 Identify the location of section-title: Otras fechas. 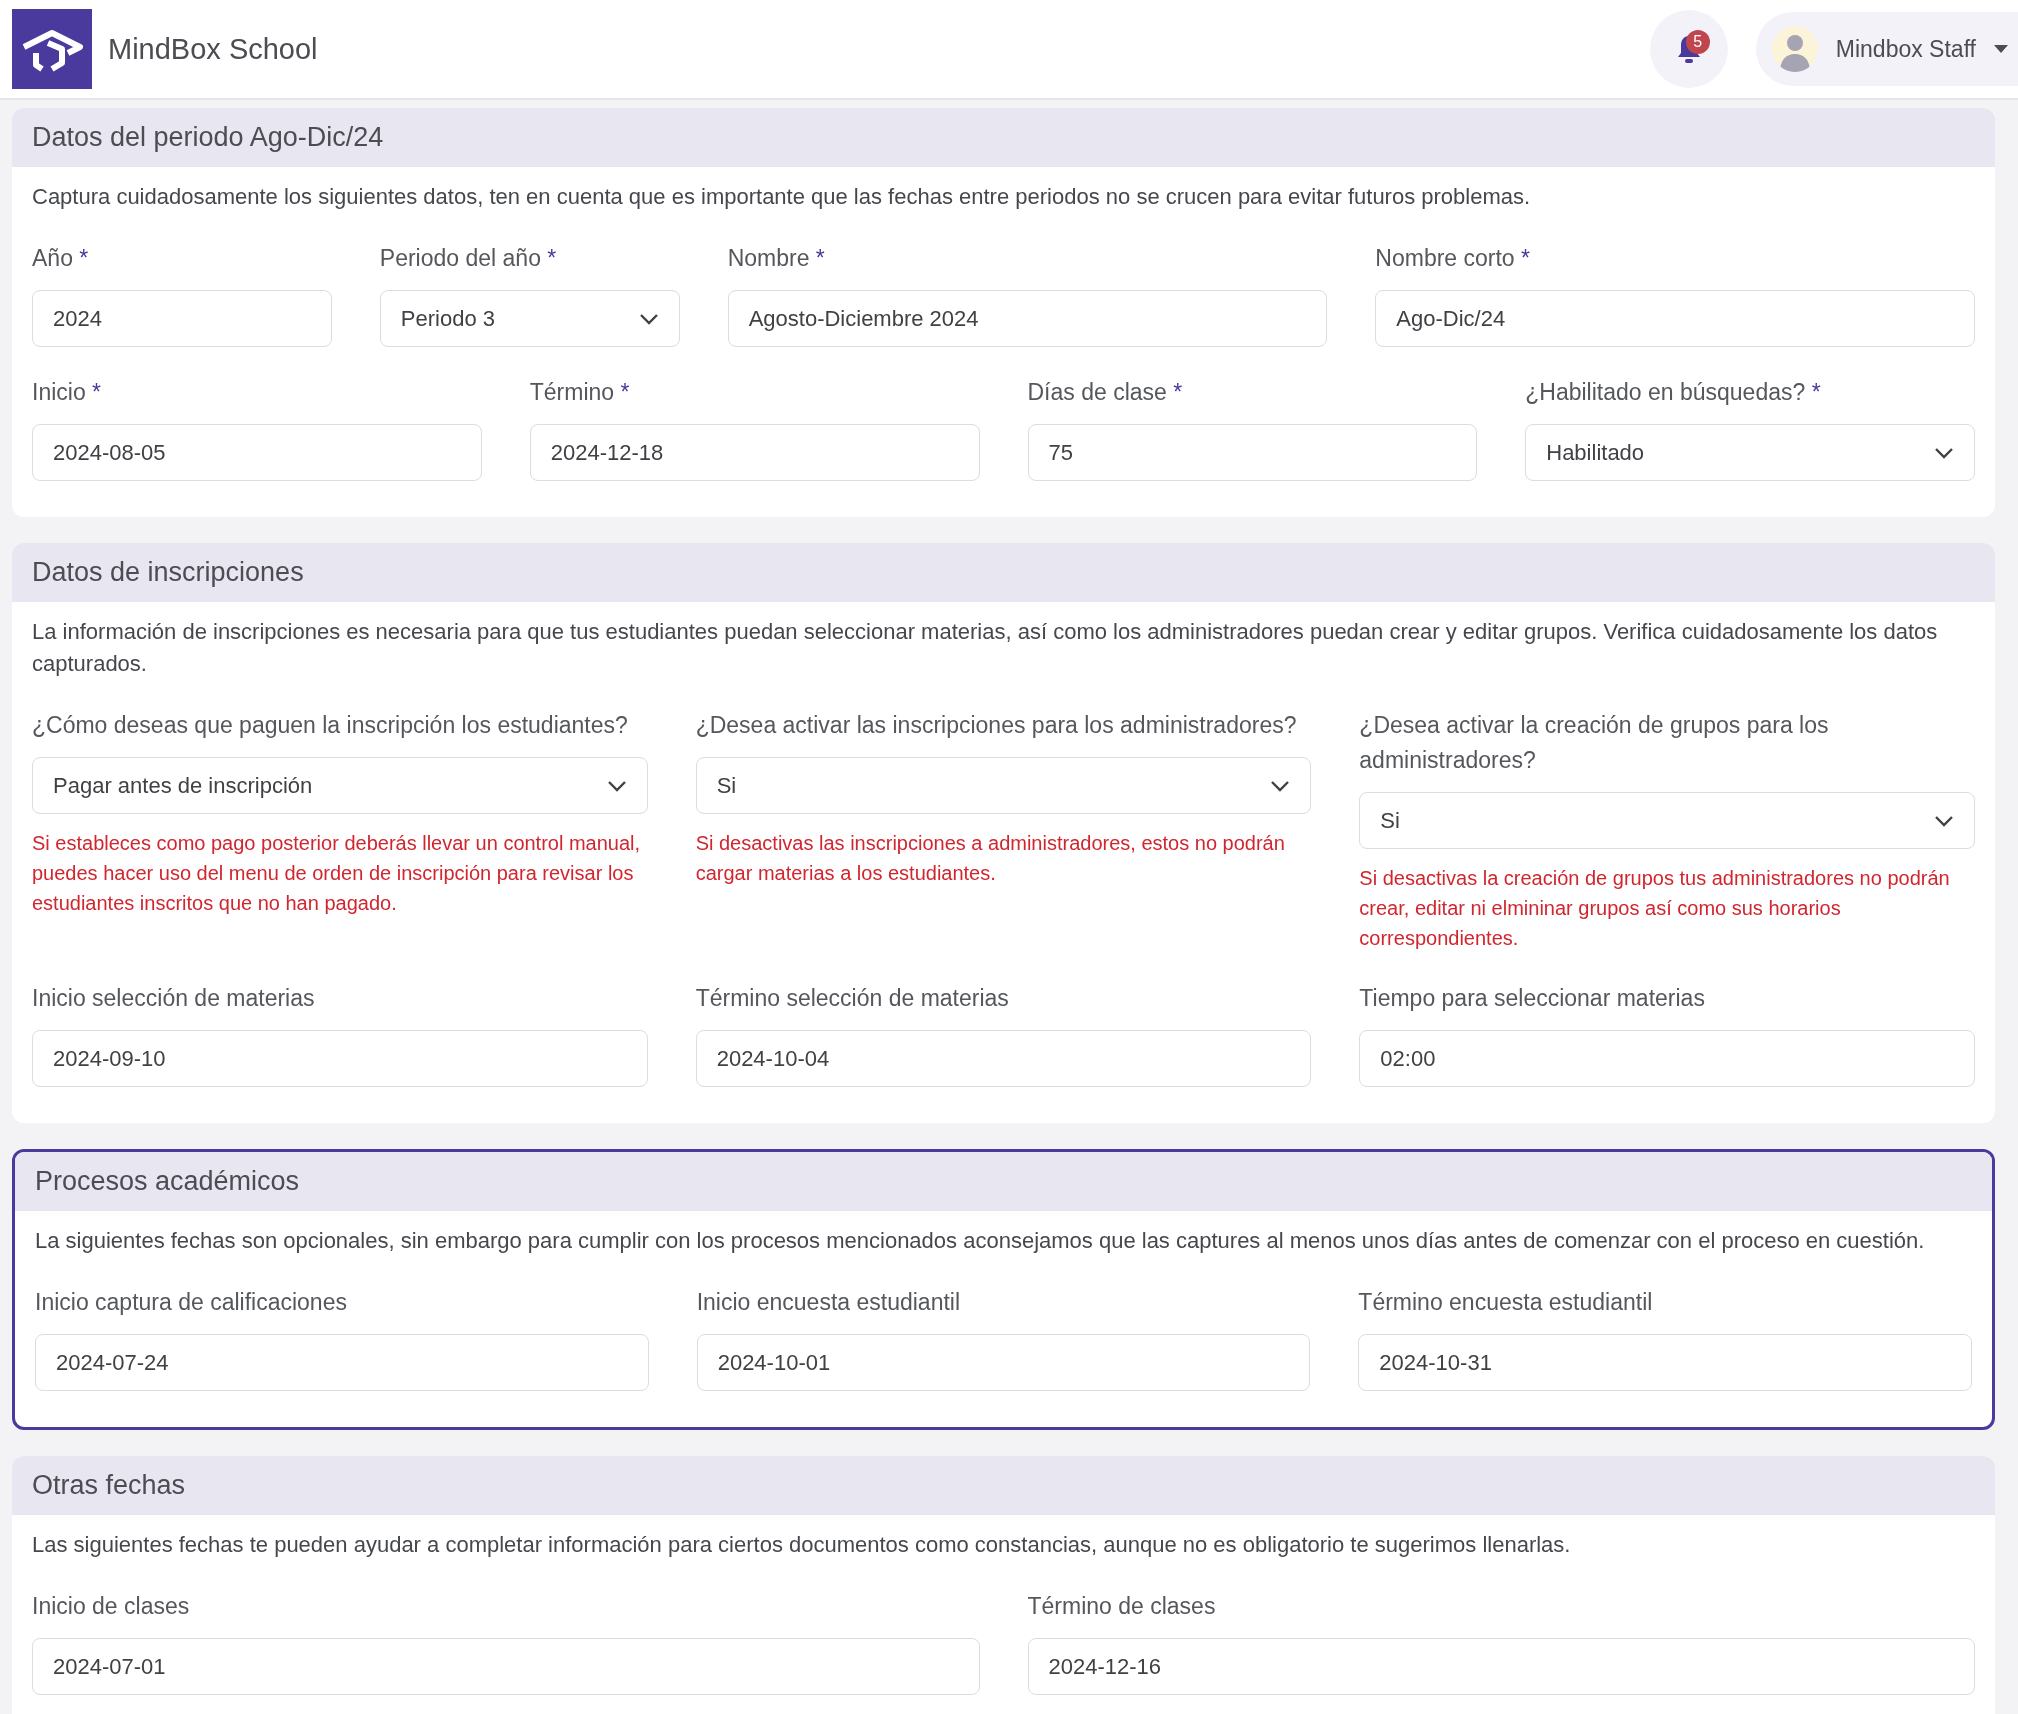
(1003, 1485).